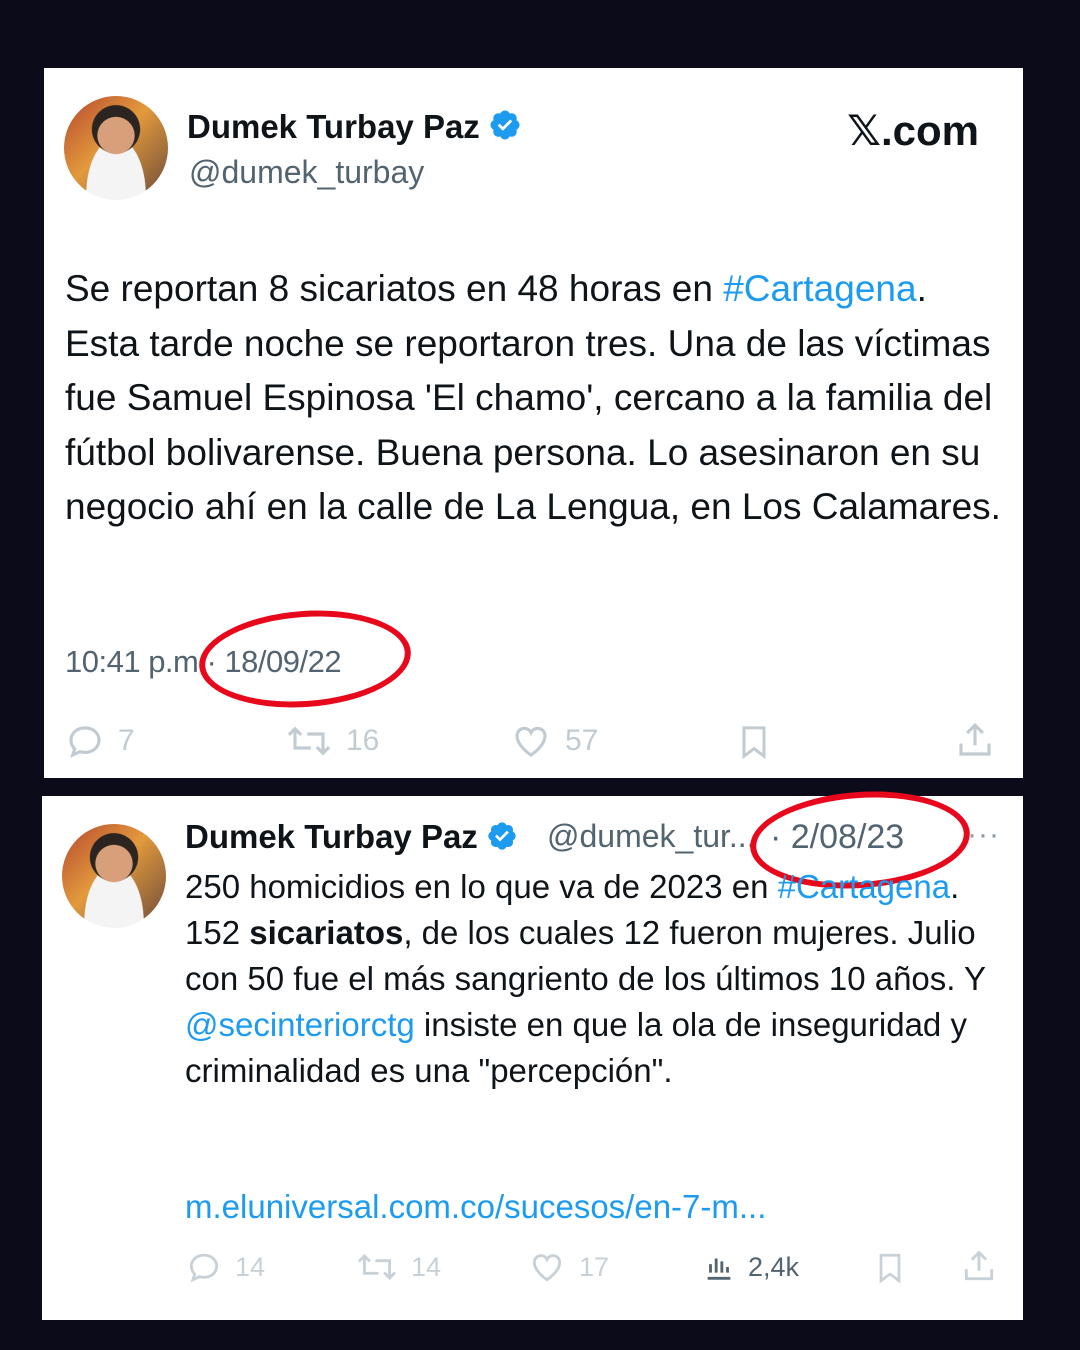  What do you see at coordinates (553, 741) in the screenshot?
I see `like-button: 57` at bounding box center [553, 741].